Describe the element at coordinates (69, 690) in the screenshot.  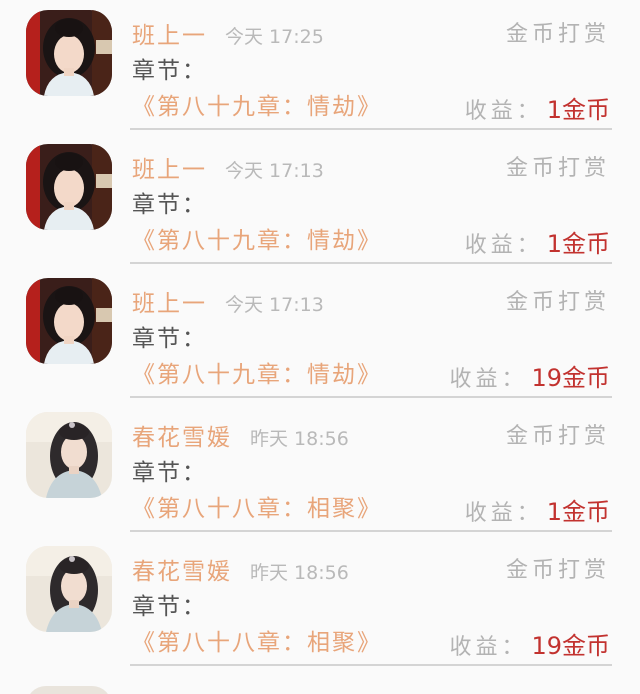
I see `next-item-avatar` at that location.